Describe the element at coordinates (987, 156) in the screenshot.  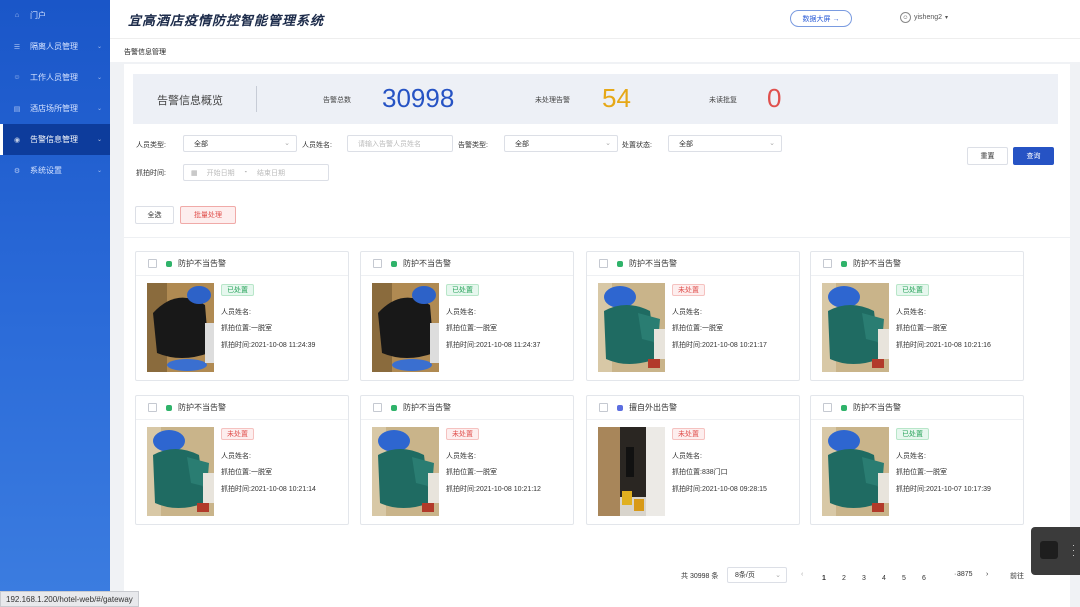
I see `reset-button: 重置` at that location.